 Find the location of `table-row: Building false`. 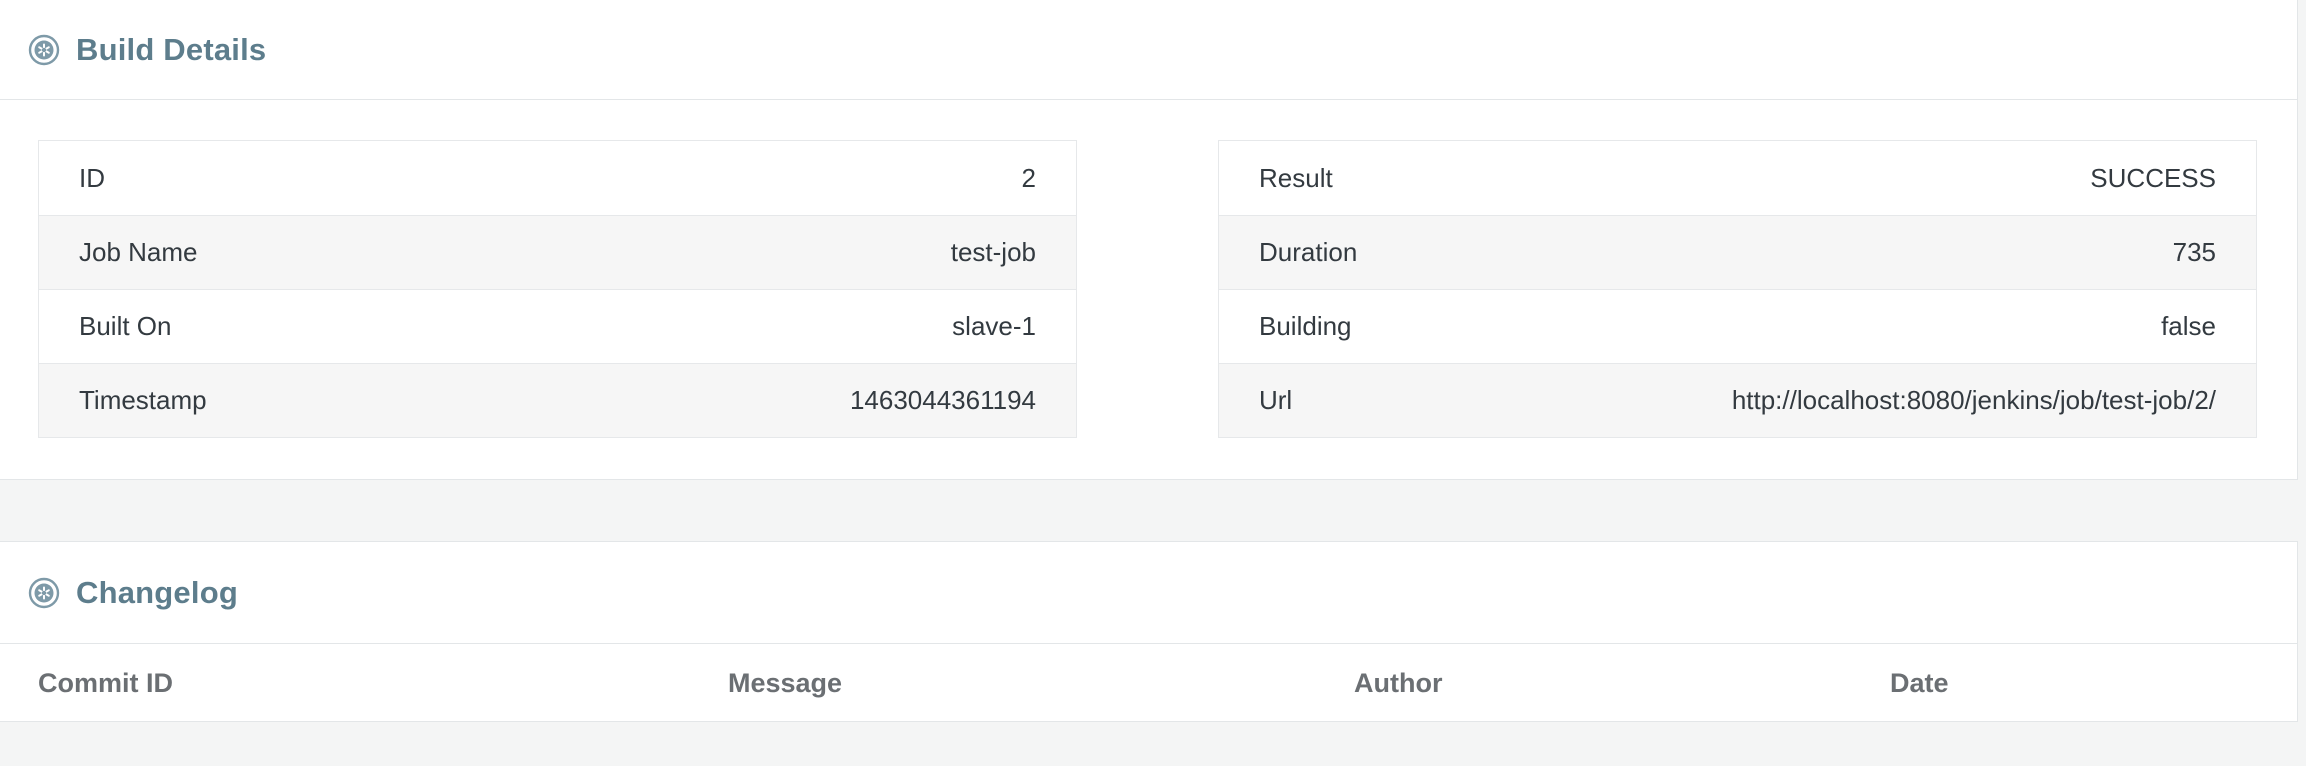

table-row: Building false is located at coordinates (1737, 326).